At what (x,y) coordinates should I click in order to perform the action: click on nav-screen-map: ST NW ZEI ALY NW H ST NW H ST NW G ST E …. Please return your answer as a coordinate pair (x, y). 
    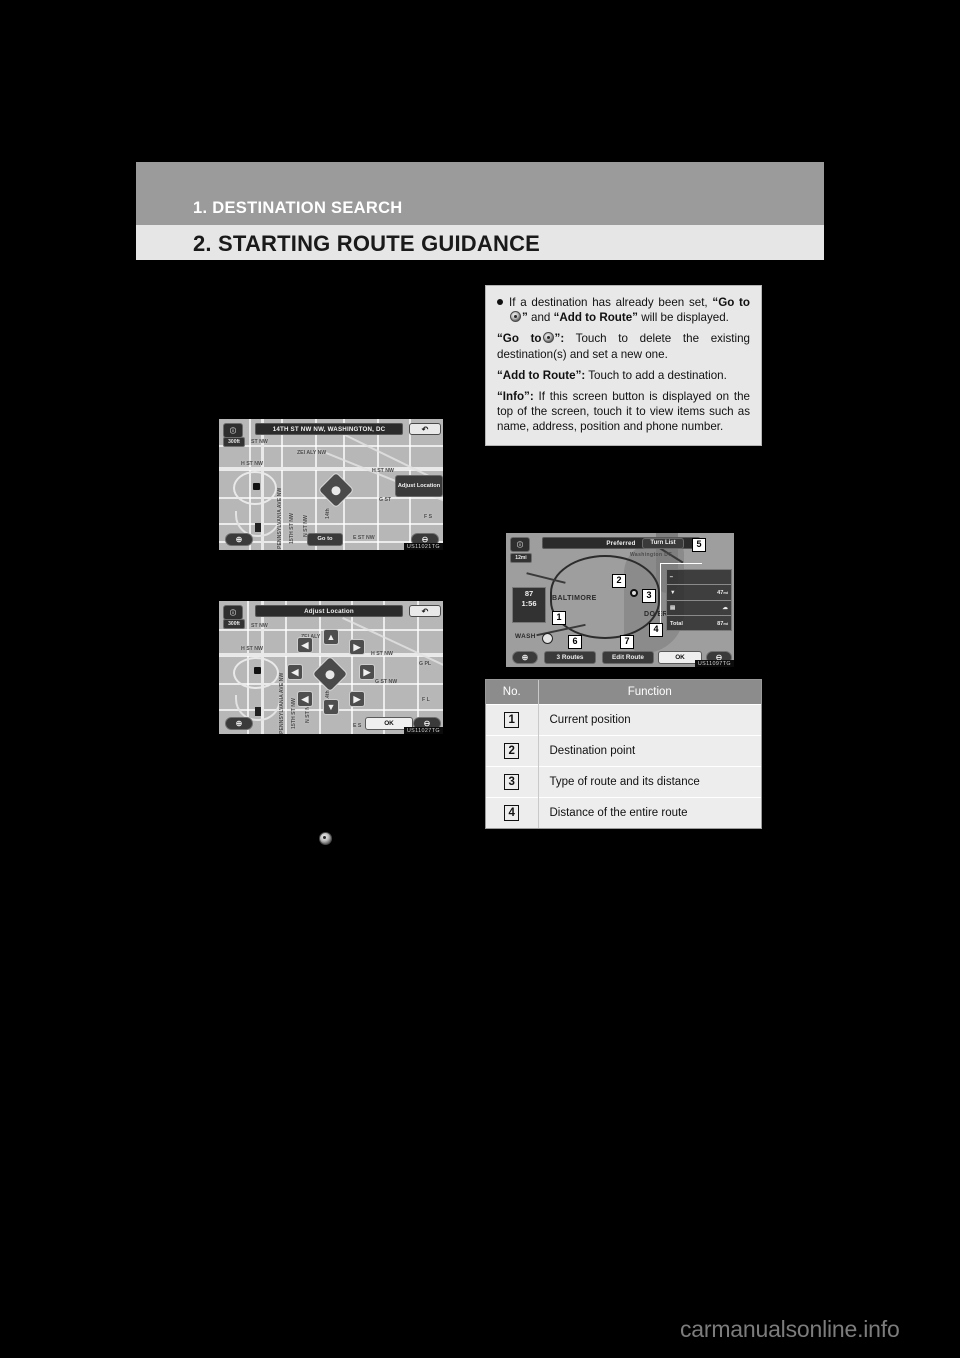
    Looking at the image, I should click on (331, 484).